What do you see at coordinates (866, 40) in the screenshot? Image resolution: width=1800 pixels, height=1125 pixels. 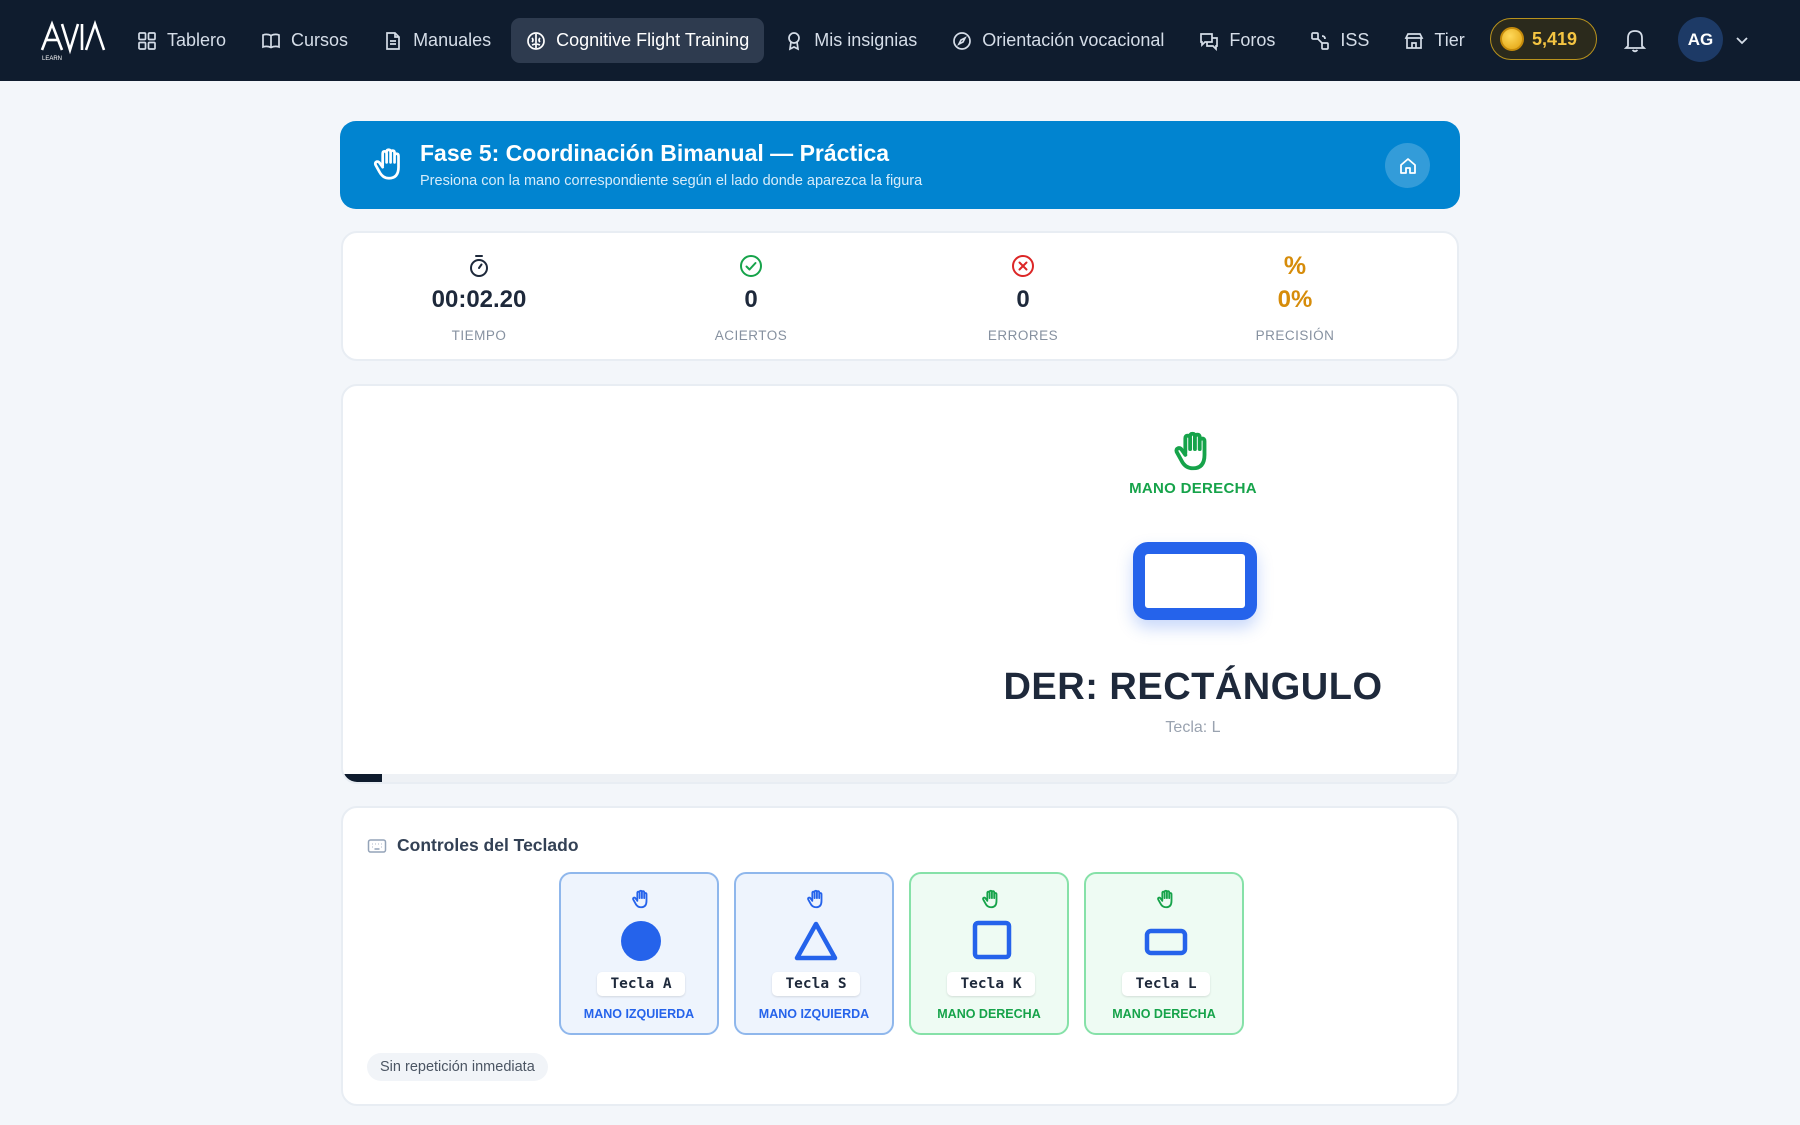 I see `nav-label: Mis insignias` at bounding box center [866, 40].